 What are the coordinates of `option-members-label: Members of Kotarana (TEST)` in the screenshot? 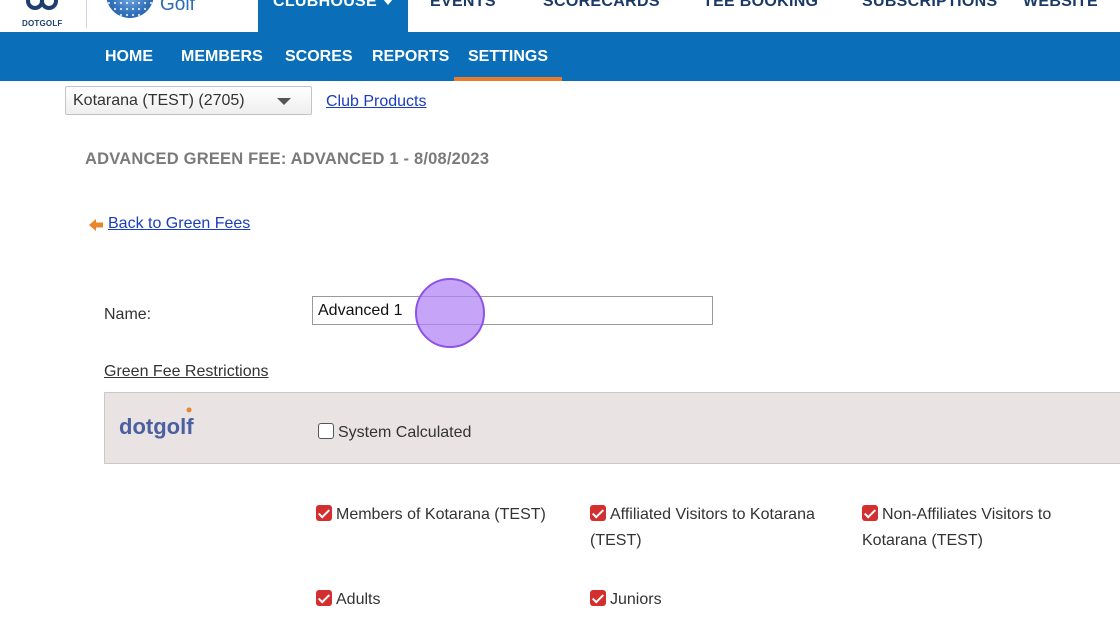 It's located at (441, 514).